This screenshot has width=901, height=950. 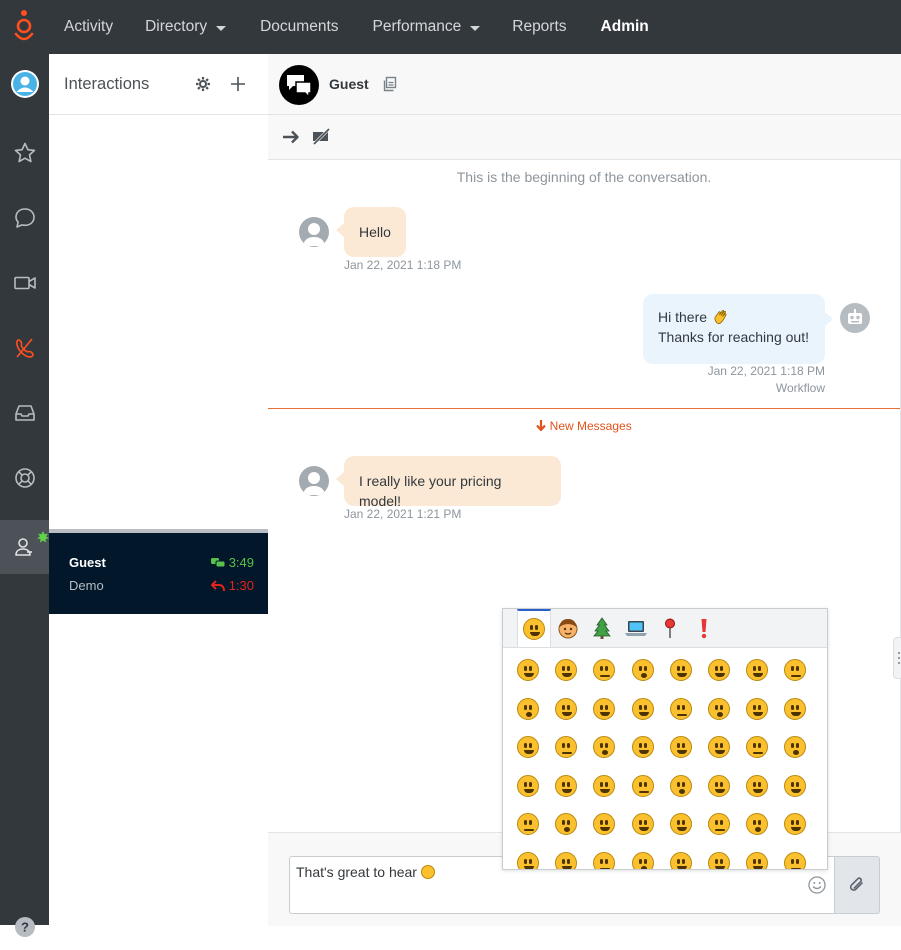 What do you see at coordinates (602, 628) in the screenshot?
I see `emoji-tab-nature` at bounding box center [602, 628].